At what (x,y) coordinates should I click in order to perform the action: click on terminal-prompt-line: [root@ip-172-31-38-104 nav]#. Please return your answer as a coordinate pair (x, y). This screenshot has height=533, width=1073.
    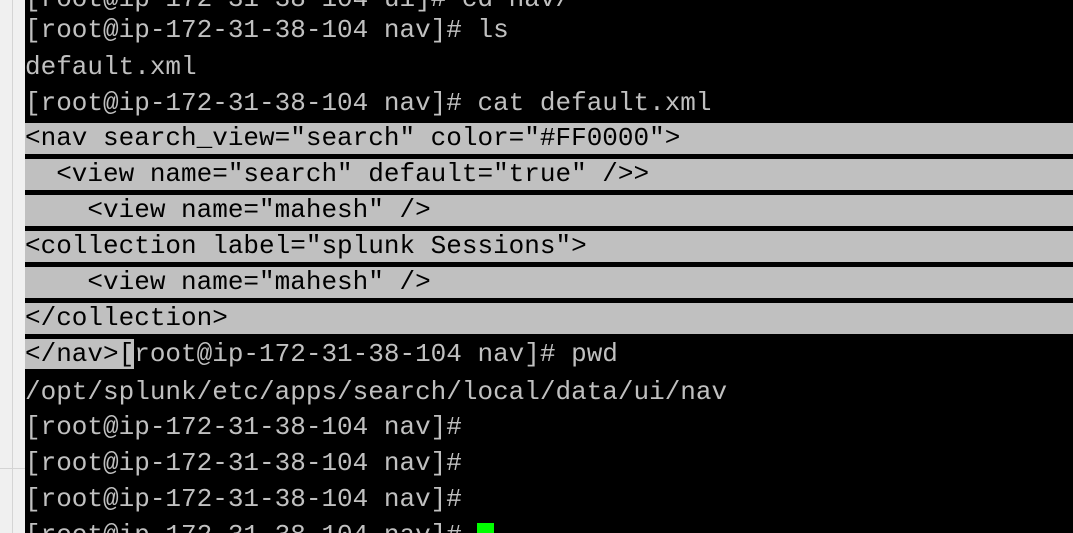
    Looking at the image, I should click on (260, 526).